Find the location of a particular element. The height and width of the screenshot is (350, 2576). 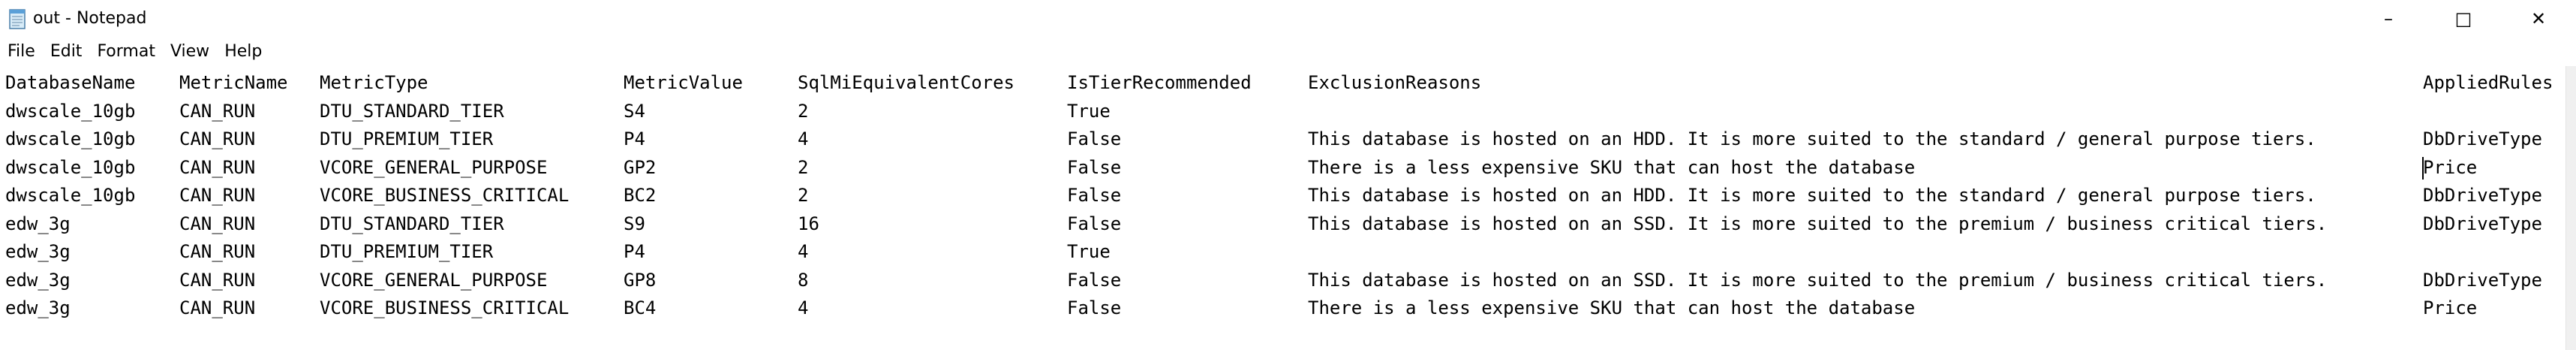

table-cell: 8 is located at coordinates (803, 280).